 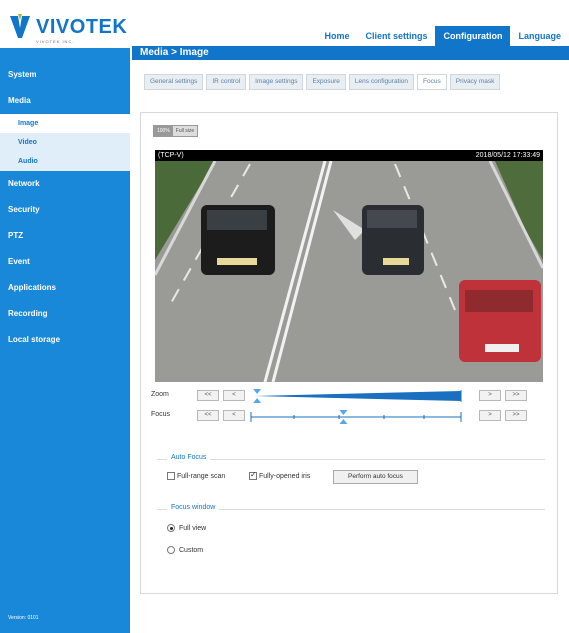 What do you see at coordinates (193, 507) in the screenshot?
I see `focus-window-legend: Focus window` at bounding box center [193, 507].